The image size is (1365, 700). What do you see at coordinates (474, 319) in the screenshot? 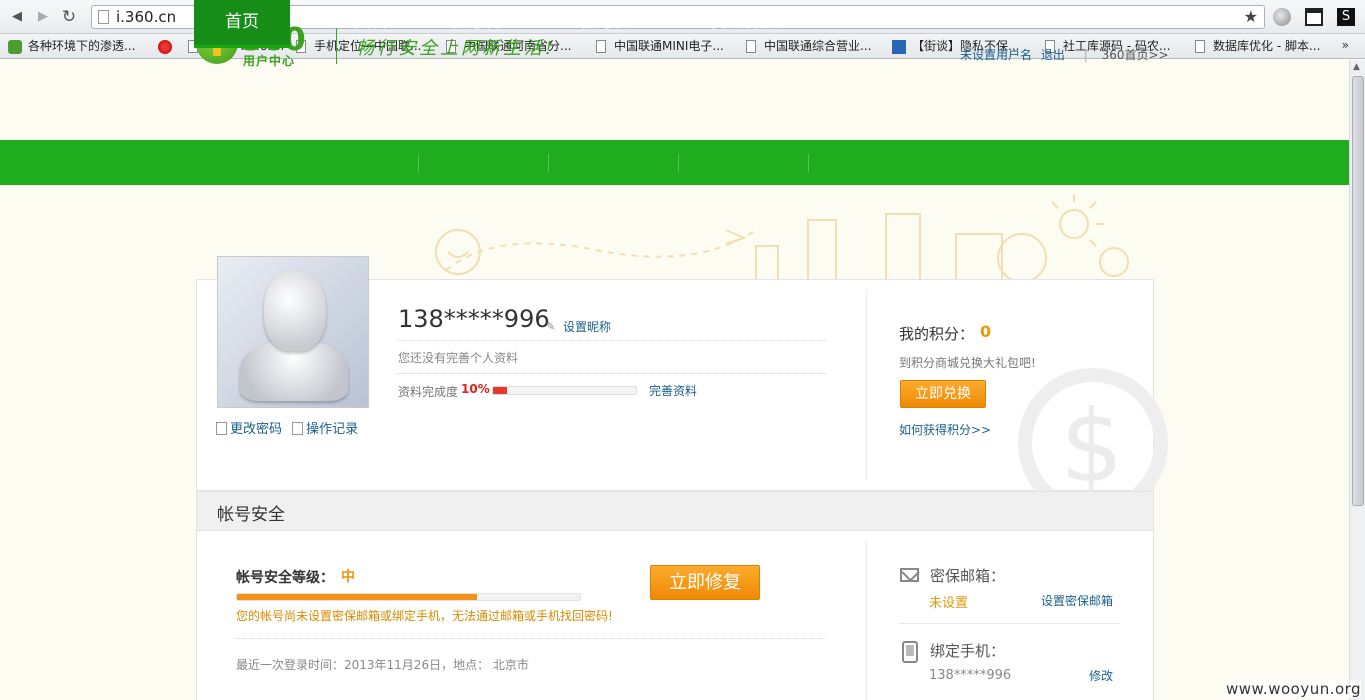
I see `username: 138*****996` at bounding box center [474, 319].